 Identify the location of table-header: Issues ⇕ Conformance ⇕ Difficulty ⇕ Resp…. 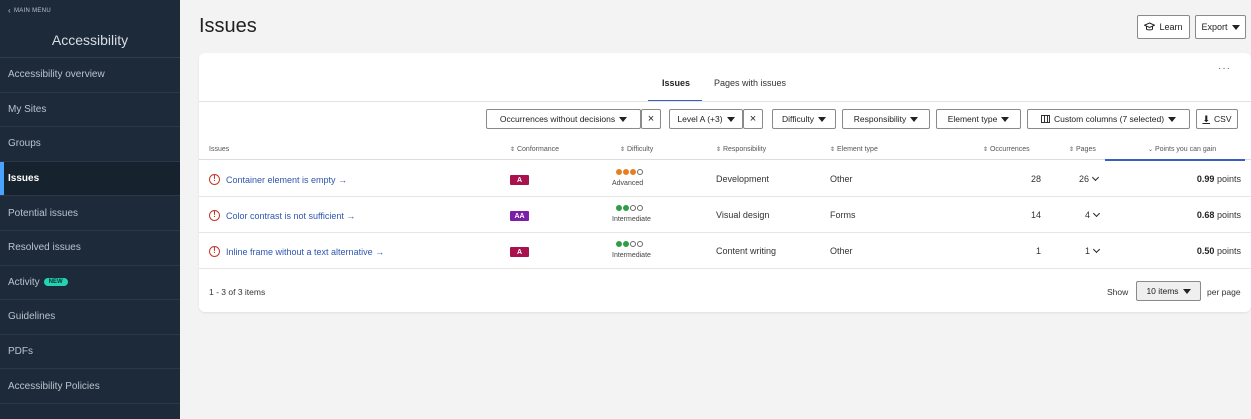
(725, 150).